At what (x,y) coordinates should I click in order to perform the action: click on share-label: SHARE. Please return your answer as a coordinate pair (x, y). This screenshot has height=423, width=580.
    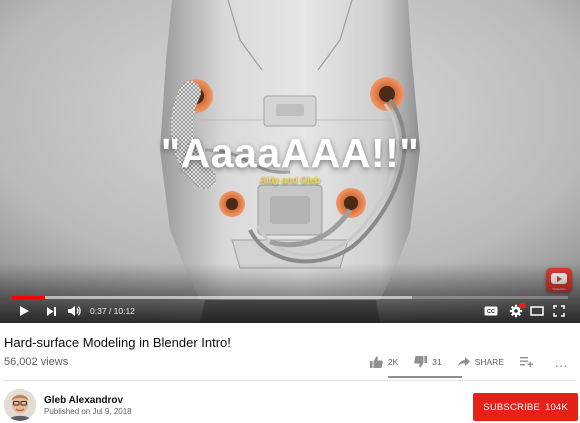
    Looking at the image, I should click on (489, 362).